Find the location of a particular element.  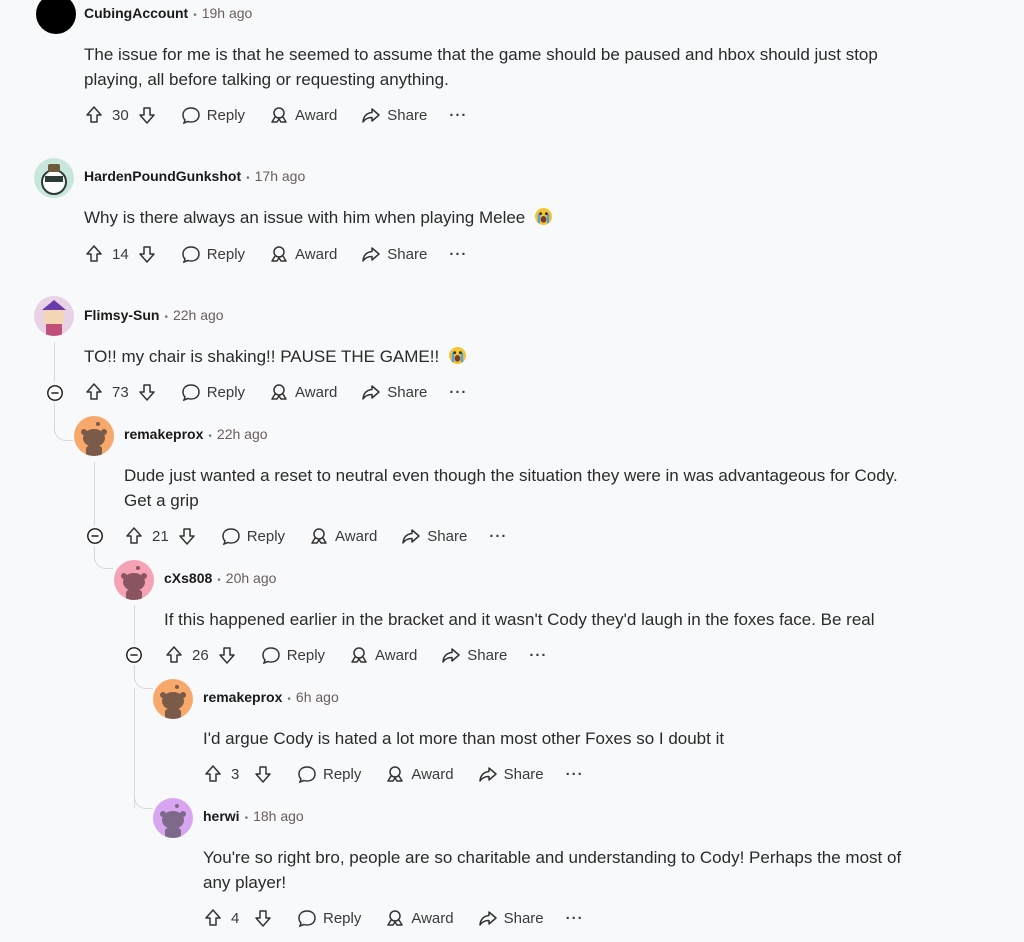

username: HardenPoundGunkshot is located at coordinates (162, 176).